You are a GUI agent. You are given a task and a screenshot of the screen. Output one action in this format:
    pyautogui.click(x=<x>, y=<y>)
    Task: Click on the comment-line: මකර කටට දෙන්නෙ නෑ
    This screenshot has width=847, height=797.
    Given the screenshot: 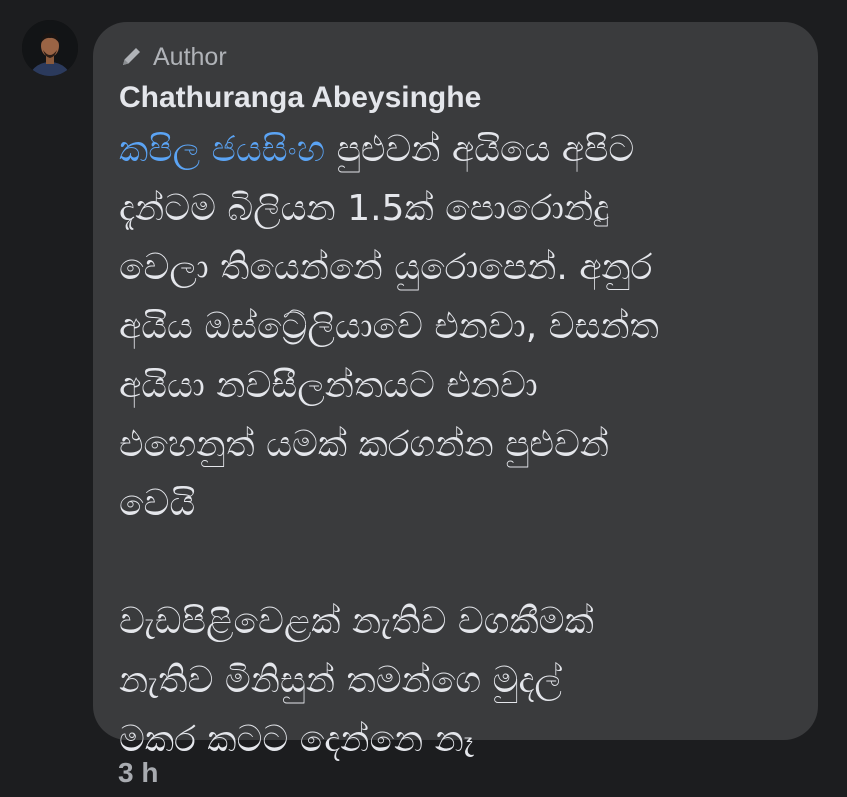 What is the action you would take?
    pyautogui.click(x=296, y=739)
    